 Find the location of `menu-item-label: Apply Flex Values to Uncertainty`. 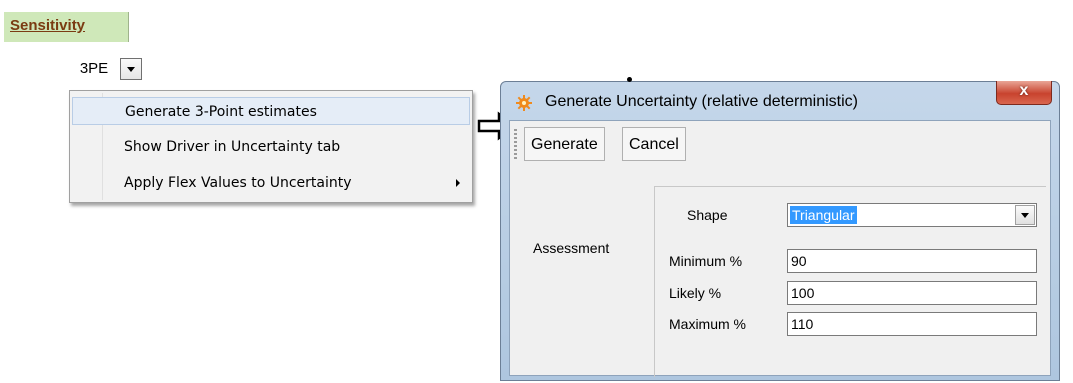

menu-item-label: Apply Flex Values to Uncertainty is located at coordinates (238, 183).